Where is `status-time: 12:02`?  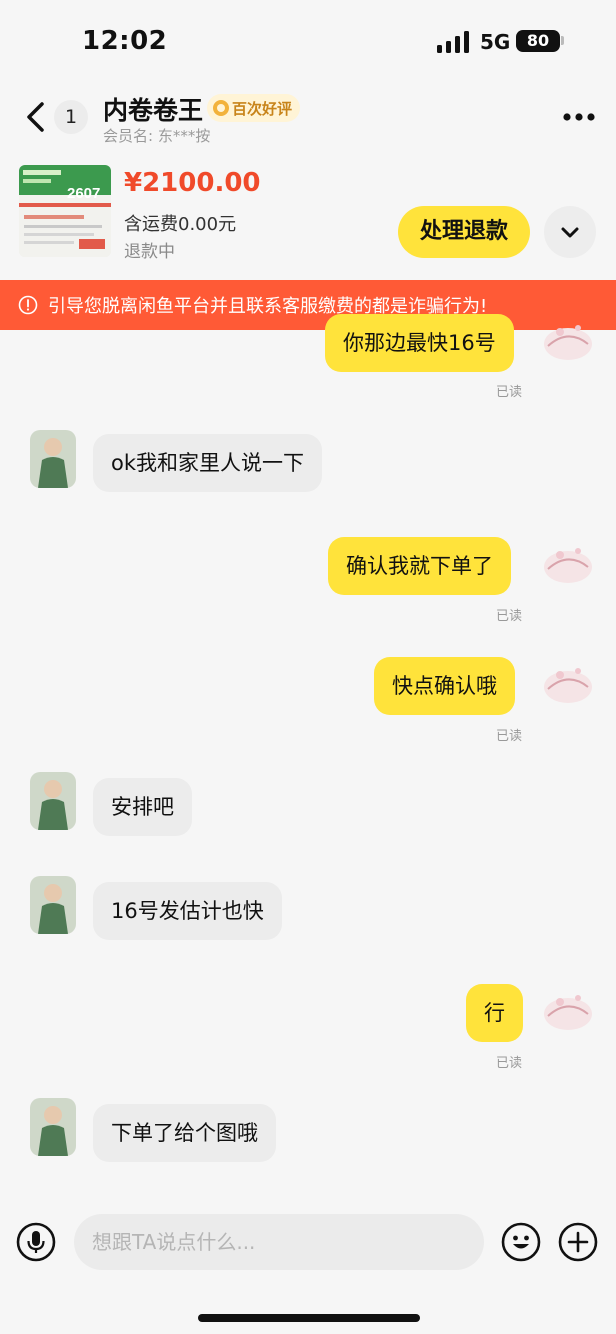
status-time: 12:02 is located at coordinates (125, 41).